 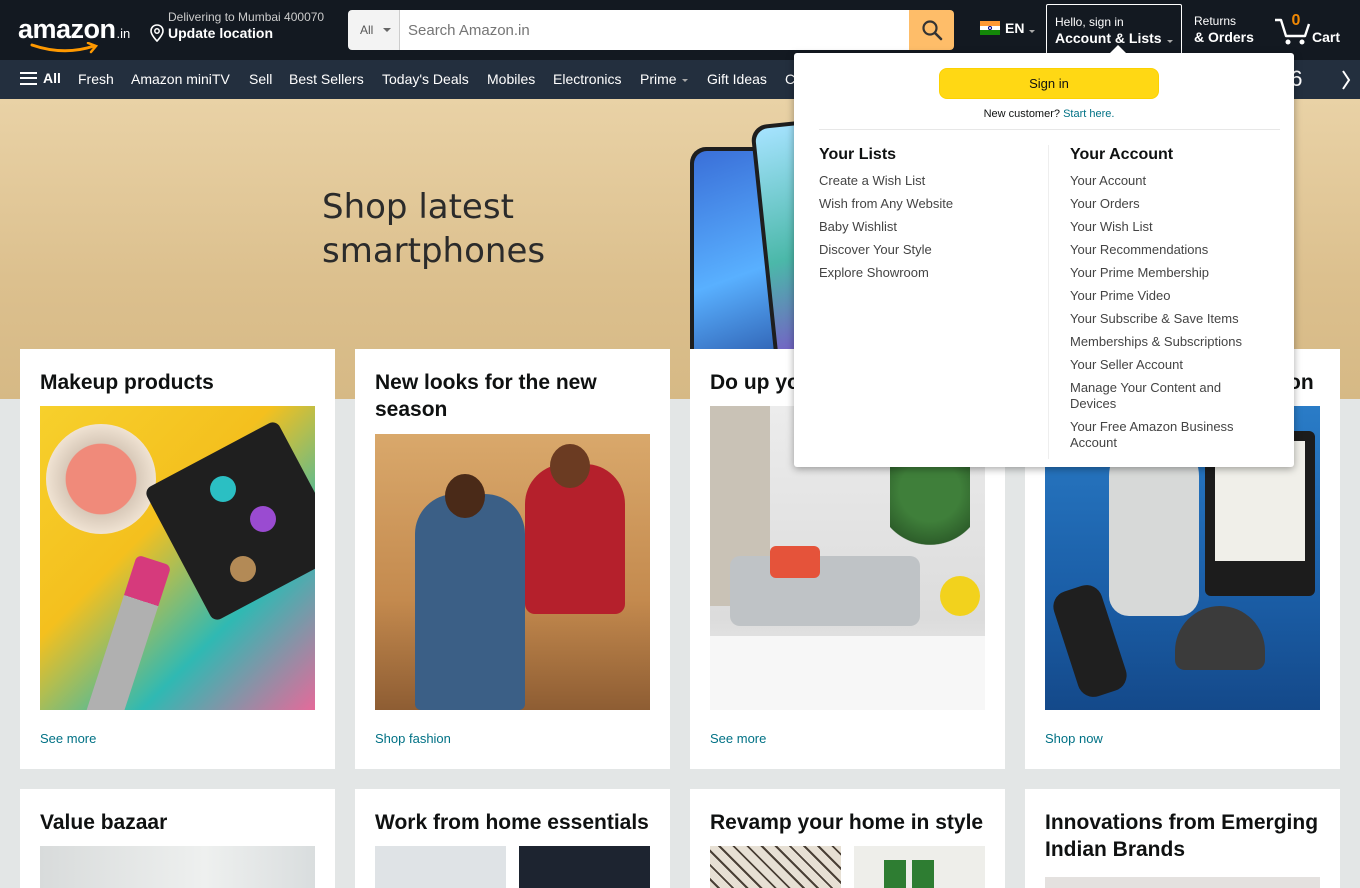 I want to click on card-title: Value bazaar, so click(x=104, y=822).